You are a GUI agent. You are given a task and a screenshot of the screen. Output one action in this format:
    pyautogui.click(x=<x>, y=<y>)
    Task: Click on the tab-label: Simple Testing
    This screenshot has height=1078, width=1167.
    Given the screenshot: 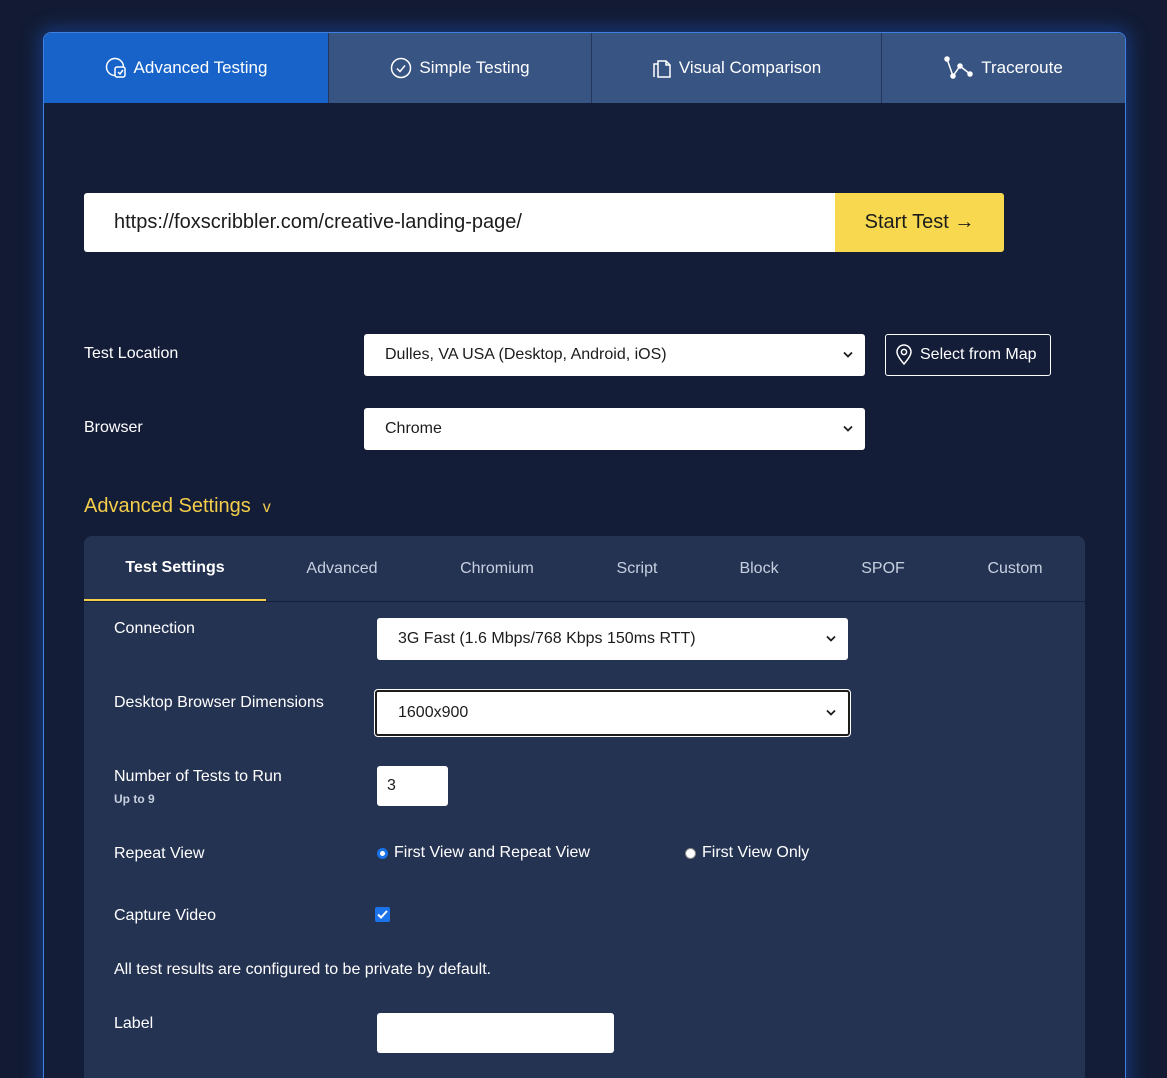 What is the action you would take?
    pyautogui.click(x=474, y=67)
    